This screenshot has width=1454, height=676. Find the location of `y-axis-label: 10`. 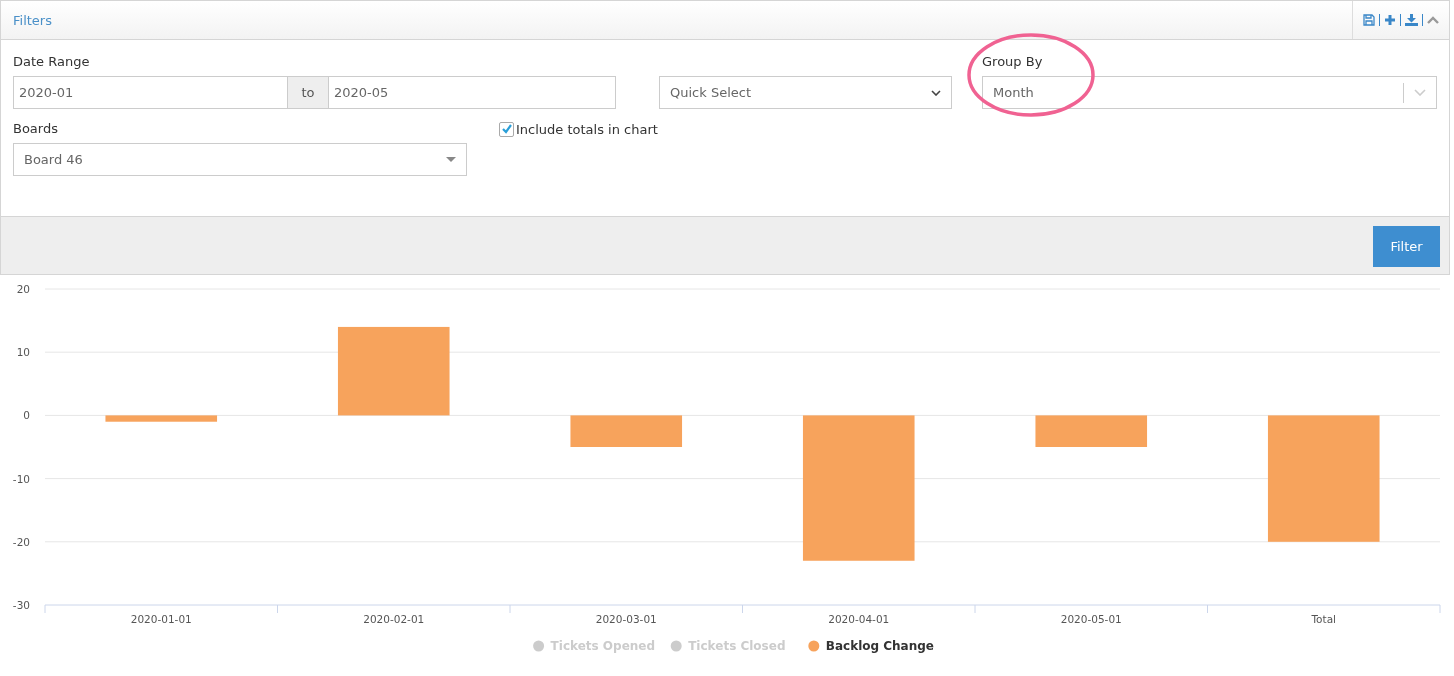

y-axis-label: 10 is located at coordinates (23, 352).